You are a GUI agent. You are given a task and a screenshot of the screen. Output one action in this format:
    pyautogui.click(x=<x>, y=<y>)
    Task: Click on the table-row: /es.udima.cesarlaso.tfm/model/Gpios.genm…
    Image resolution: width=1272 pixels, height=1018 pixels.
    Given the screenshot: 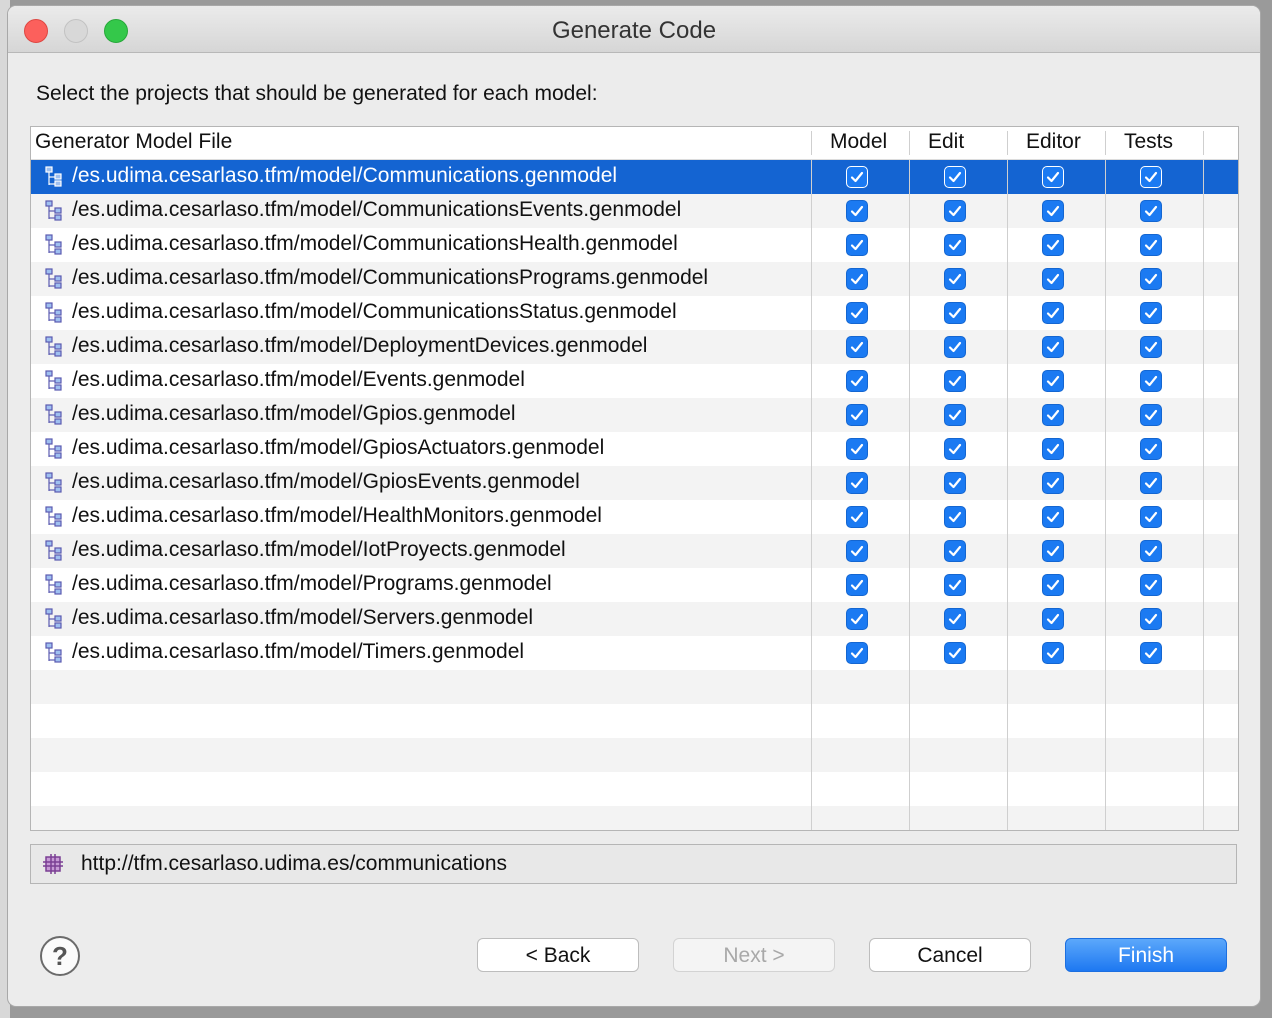 What is the action you would take?
    pyautogui.click(x=634, y=415)
    